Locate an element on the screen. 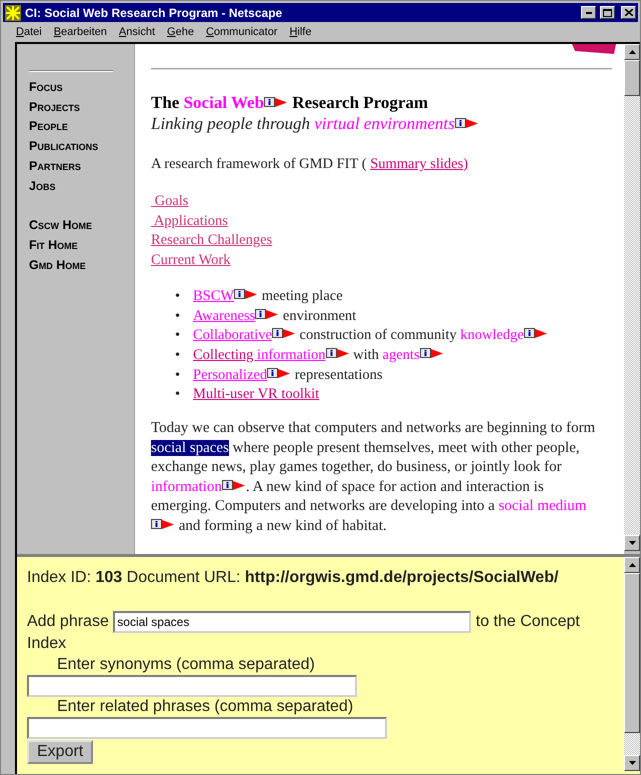 This screenshot has height=775, width=641. add-phrase-sentence: Add phrase social spaces to the Concept Index is located at coordinates (319, 633).